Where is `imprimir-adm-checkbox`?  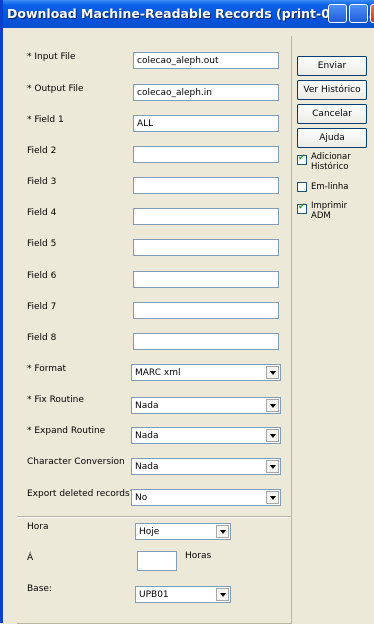 imprimir-adm-checkbox is located at coordinates (302, 208).